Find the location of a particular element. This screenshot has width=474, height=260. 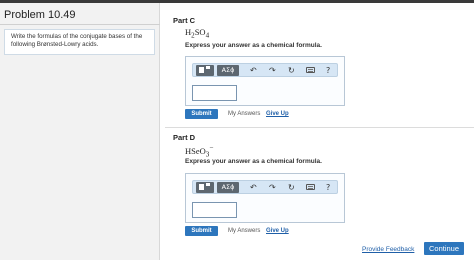

continue-button: Continue is located at coordinates (444, 248).